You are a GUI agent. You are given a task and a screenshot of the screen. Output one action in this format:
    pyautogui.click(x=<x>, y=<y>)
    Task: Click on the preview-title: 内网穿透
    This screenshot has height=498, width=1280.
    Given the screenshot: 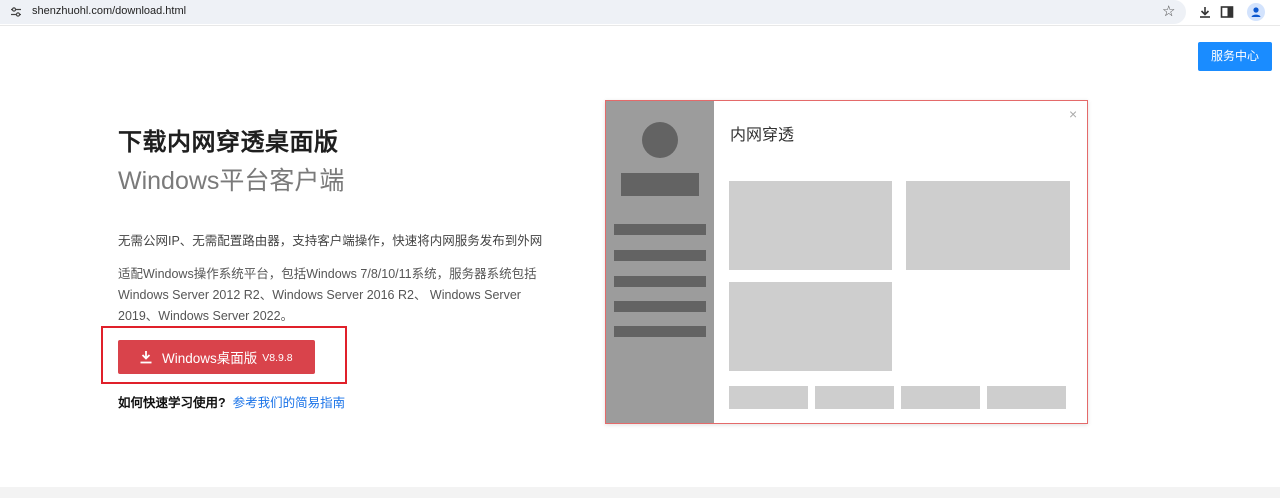 What is the action you would take?
    pyautogui.click(x=762, y=135)
    